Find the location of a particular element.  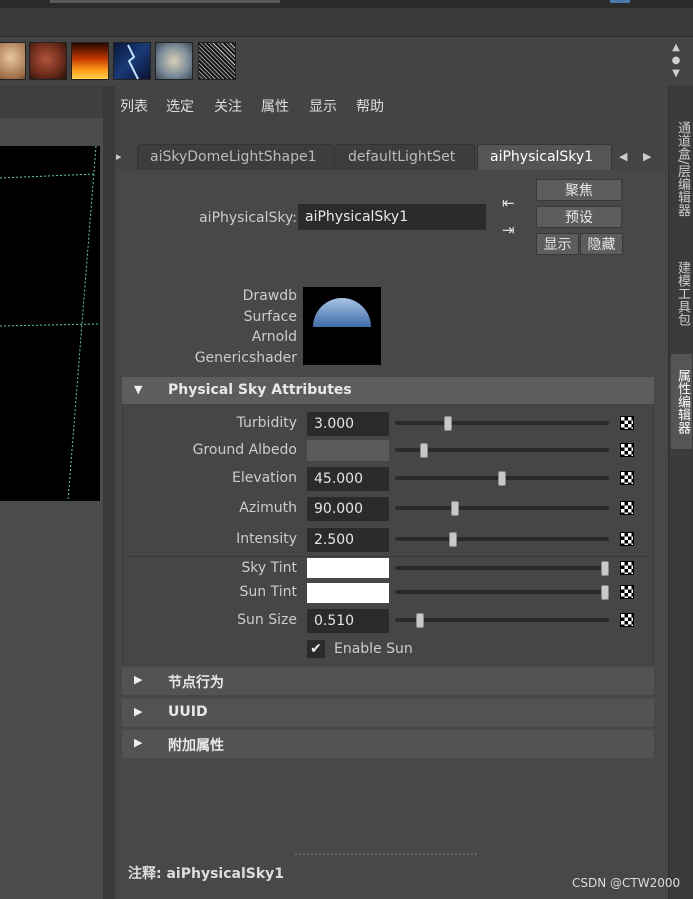

sky-tint-map-button is located at coordinates (627, 568).